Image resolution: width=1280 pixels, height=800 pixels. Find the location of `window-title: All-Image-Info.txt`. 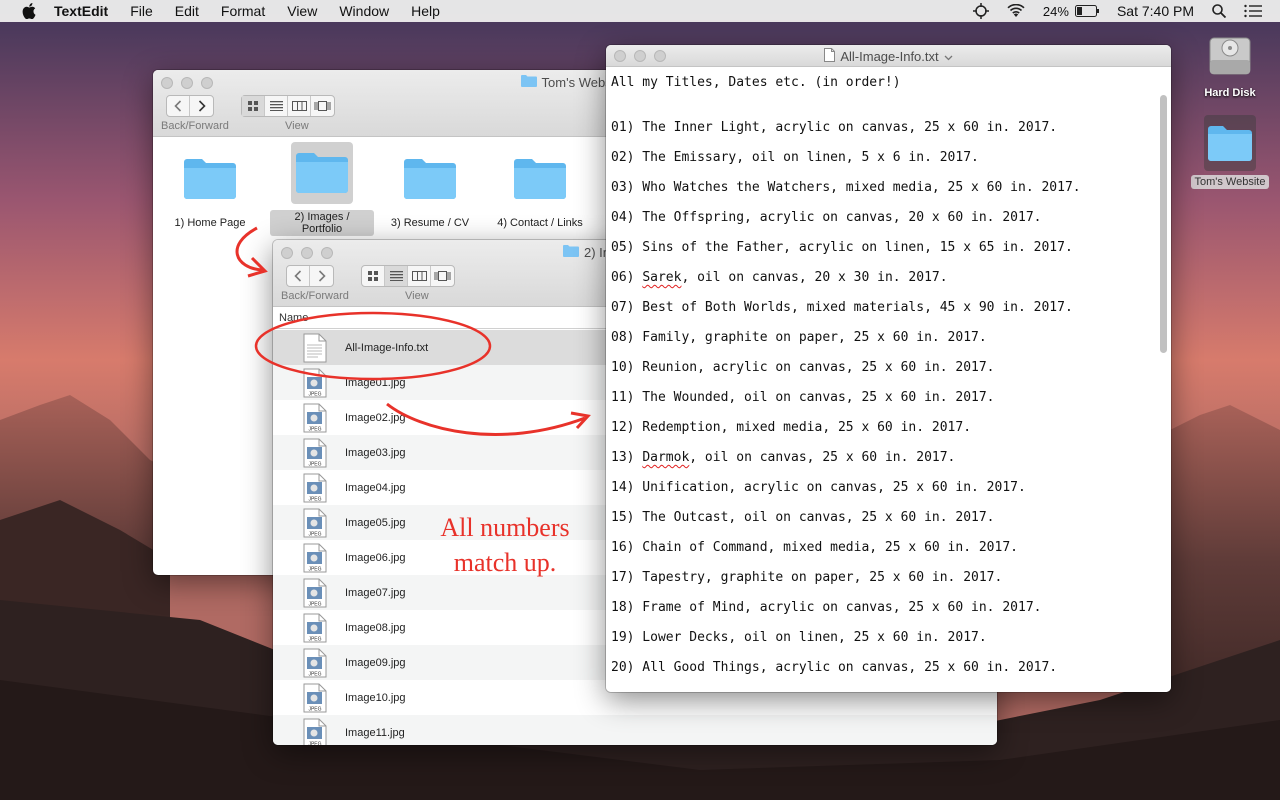

window-title: All-Image-Info.txt is located at coordinates (888, 56).